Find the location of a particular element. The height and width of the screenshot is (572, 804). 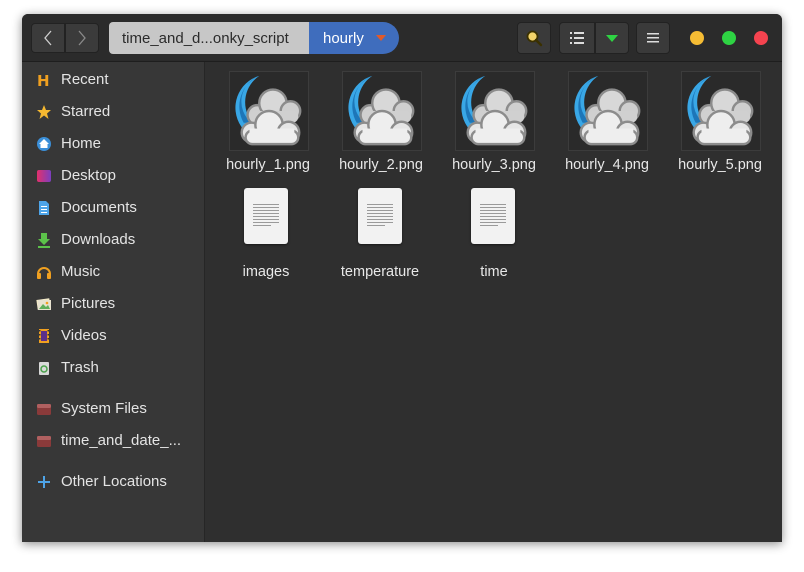

plus-icon is located at coordinates (44, 482).